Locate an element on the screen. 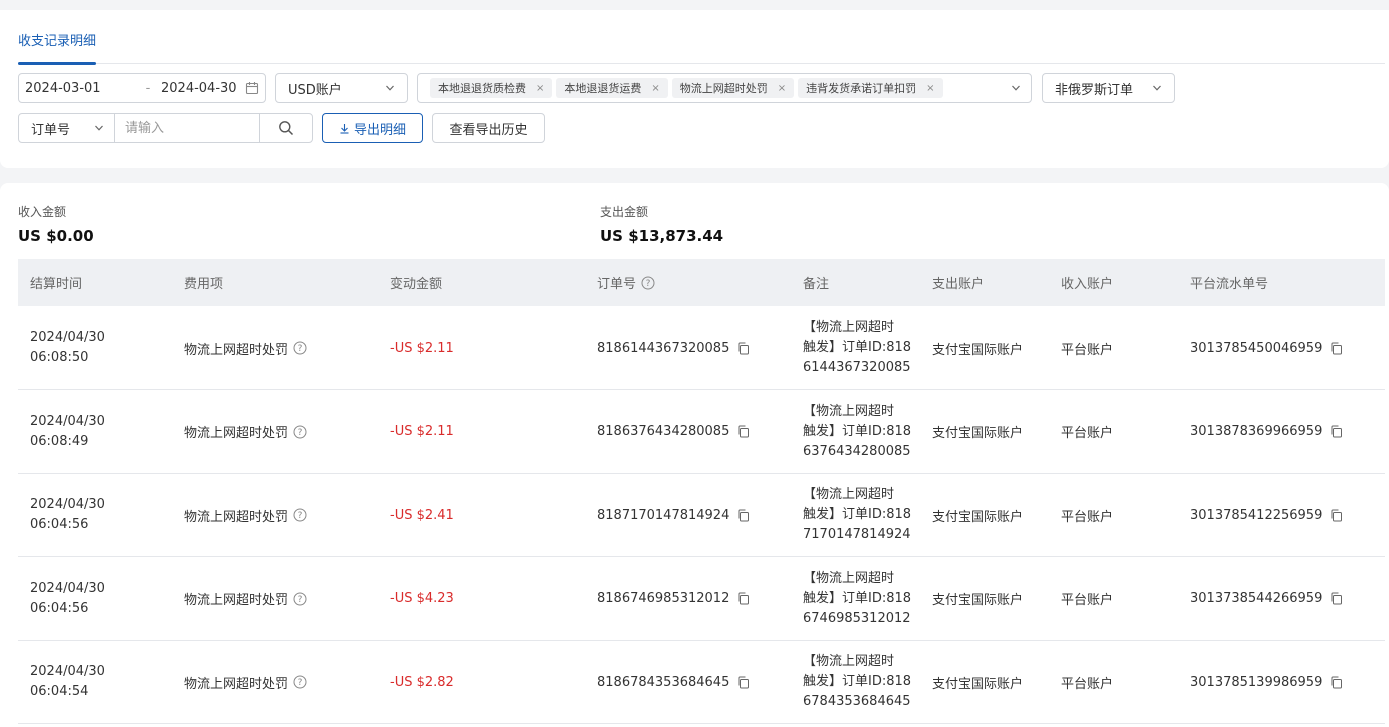 The image size is (1389, 727). date-range-picker: 2024-03-01 - 2024-04-30 is located at coordinates (142, 88).